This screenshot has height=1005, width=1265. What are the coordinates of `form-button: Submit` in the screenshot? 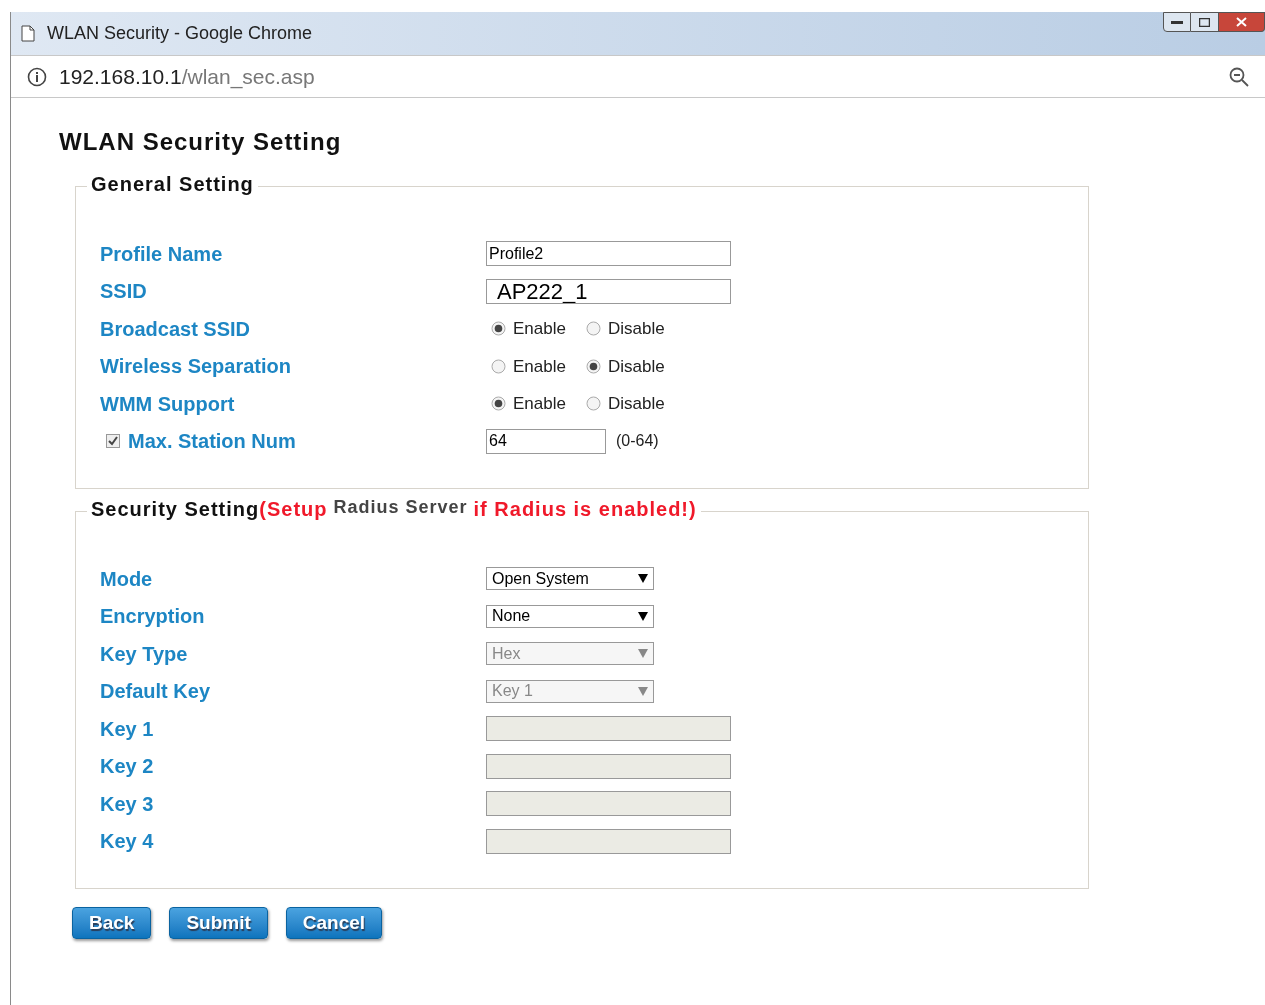 It's located at (218, 923).